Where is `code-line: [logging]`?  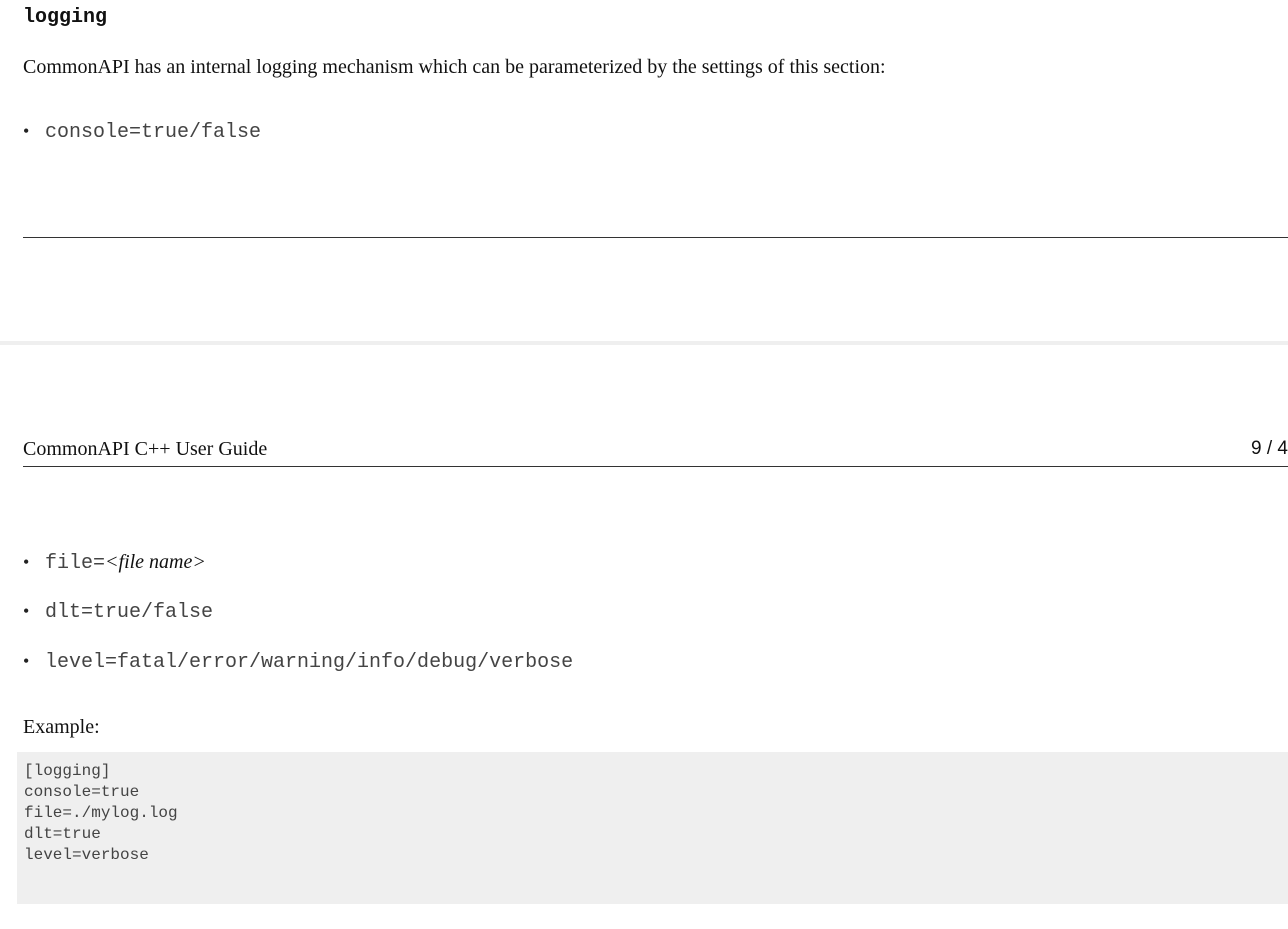
code-line: [logging] is located at coordinates (67, 771).